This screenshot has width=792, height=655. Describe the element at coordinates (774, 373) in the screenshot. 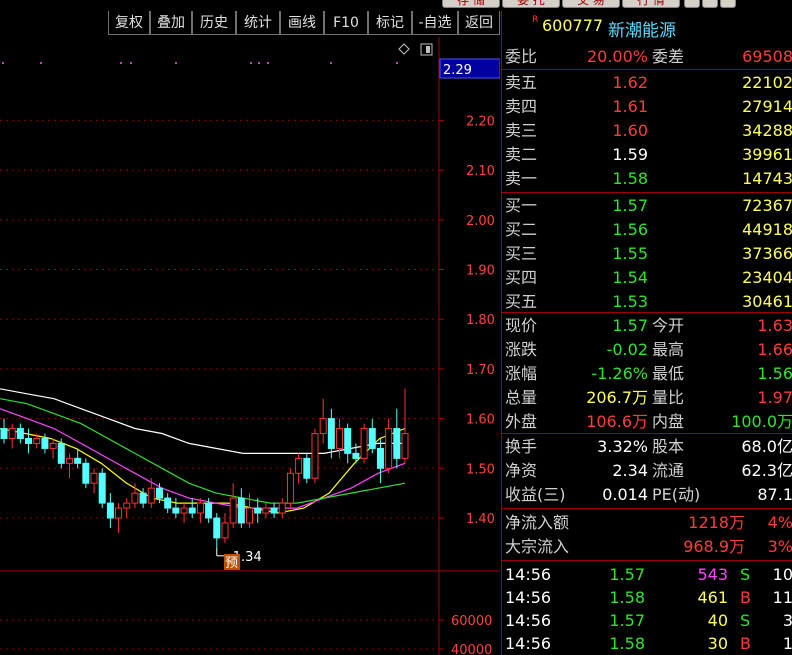

I see `stat-value: 1.56` at that location.